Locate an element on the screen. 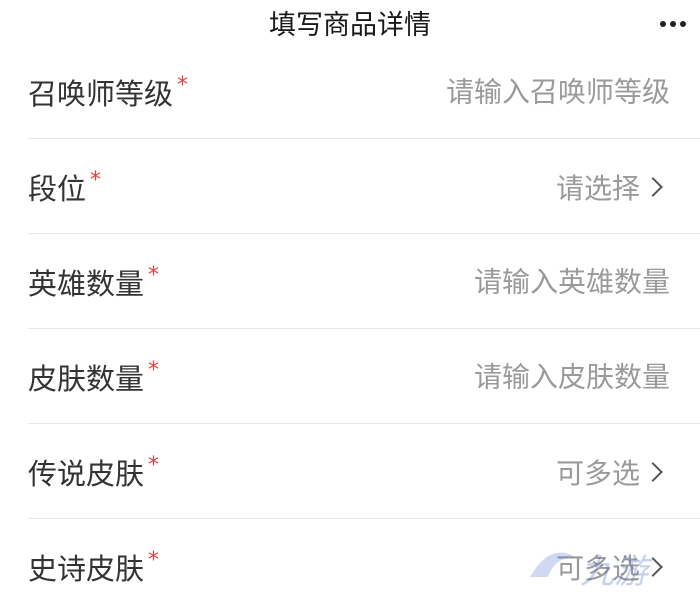 This screenshot has width=700, height=607. rank-select: 请选择 is located at coordinates (611, 187).